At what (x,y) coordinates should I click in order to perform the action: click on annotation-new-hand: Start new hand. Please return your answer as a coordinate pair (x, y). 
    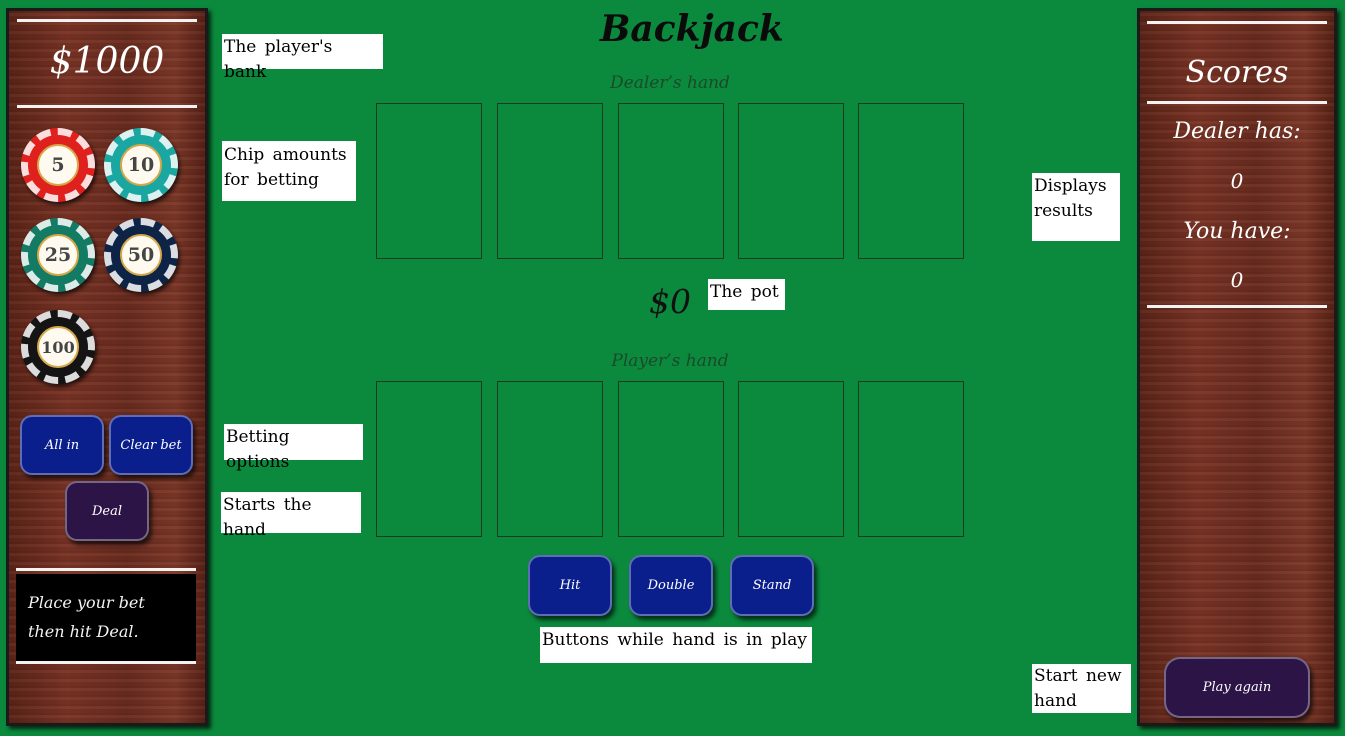
    Looking at the image, I should click on (1081, 688).